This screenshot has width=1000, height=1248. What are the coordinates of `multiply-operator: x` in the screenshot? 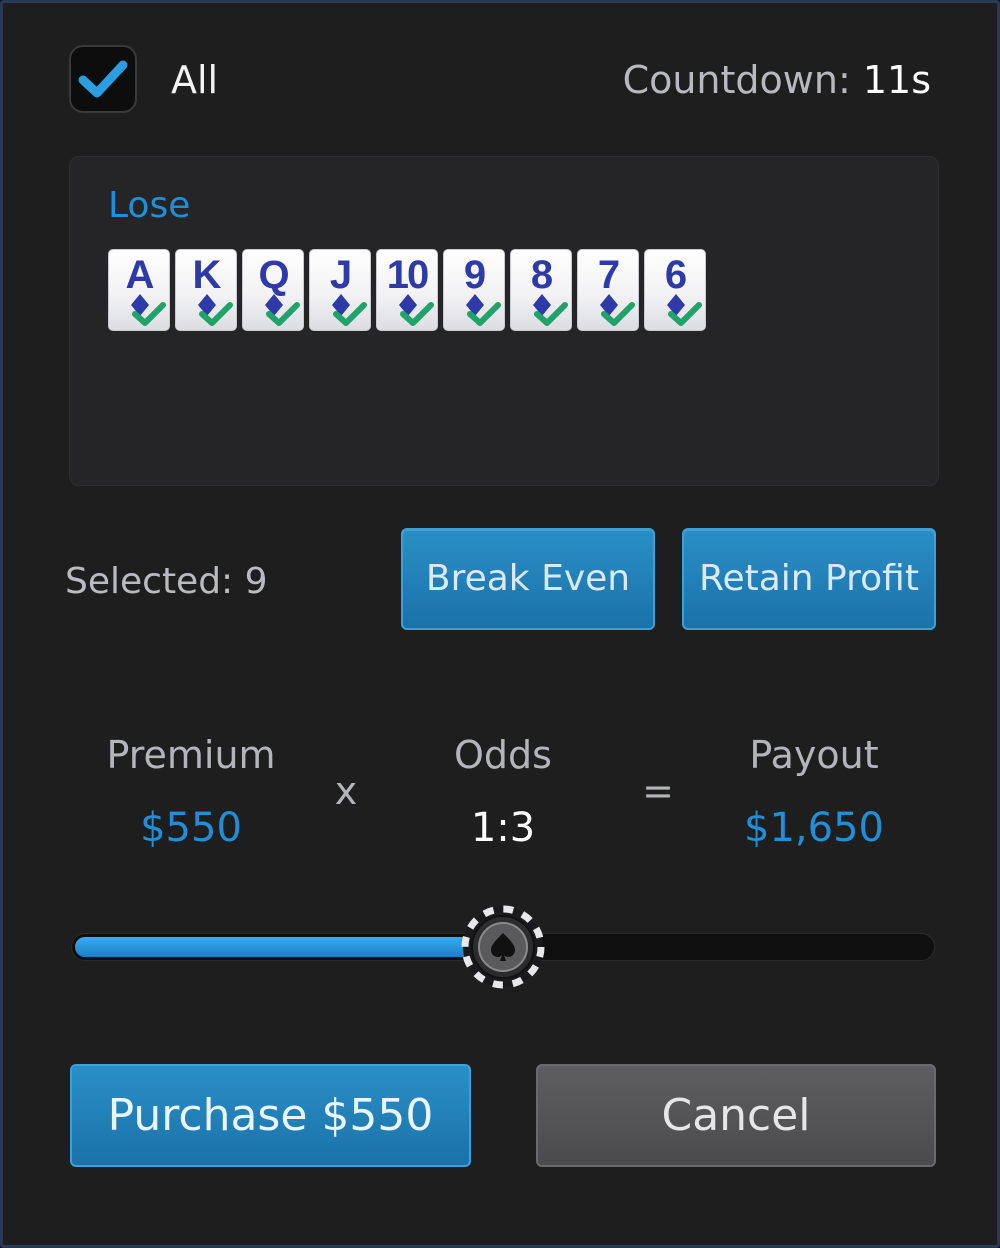 It's located at (346, 791).